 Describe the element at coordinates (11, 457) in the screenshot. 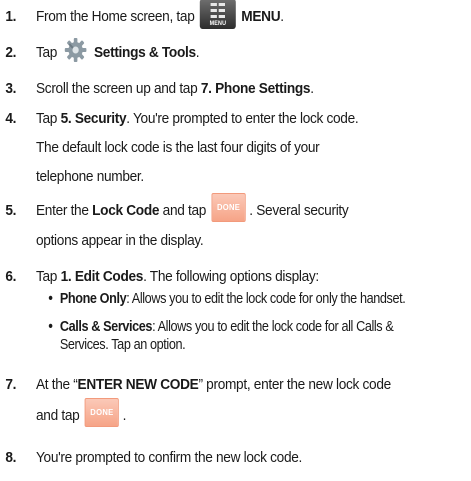

I see `step-number: 8.` at that location.